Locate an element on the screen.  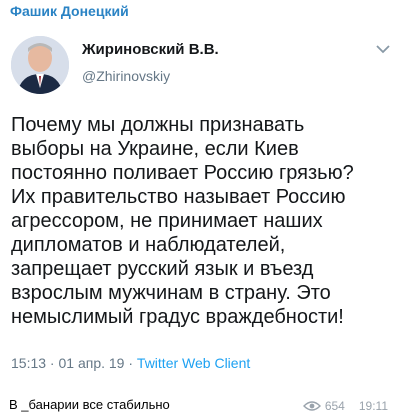
tweet-meta: 15:13 · 01 апр. 19 · Twitter Web Client is located at coordinates (130, 363).